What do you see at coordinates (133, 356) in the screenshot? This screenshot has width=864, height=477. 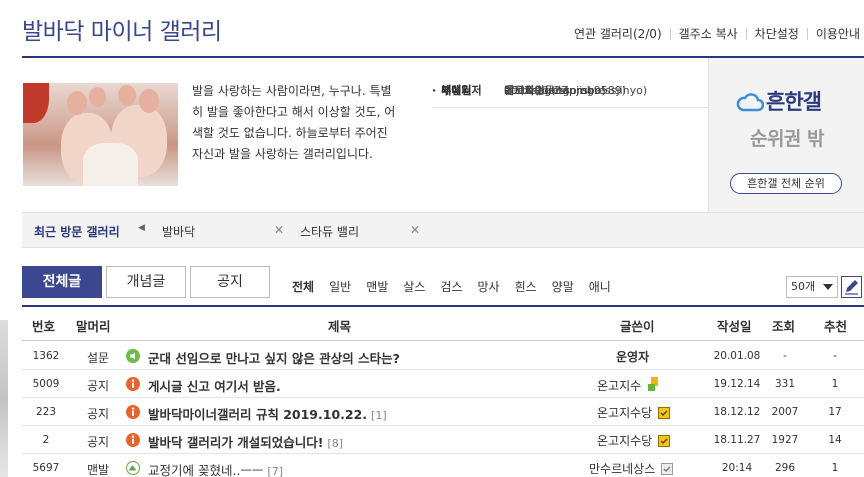 I see `survey-icon` at bounding box center [133, 356].